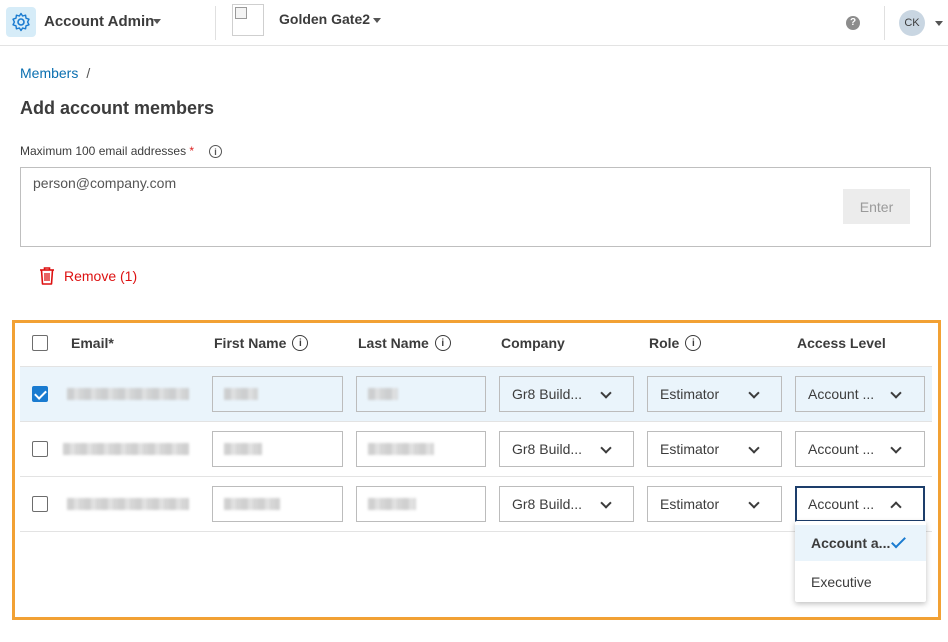 The image size is (948, 642). What do you see at coordinates (939, 23) in the screenshot?
I see `user-menu-chevron-down-icon` at bounding box center [939, 23].